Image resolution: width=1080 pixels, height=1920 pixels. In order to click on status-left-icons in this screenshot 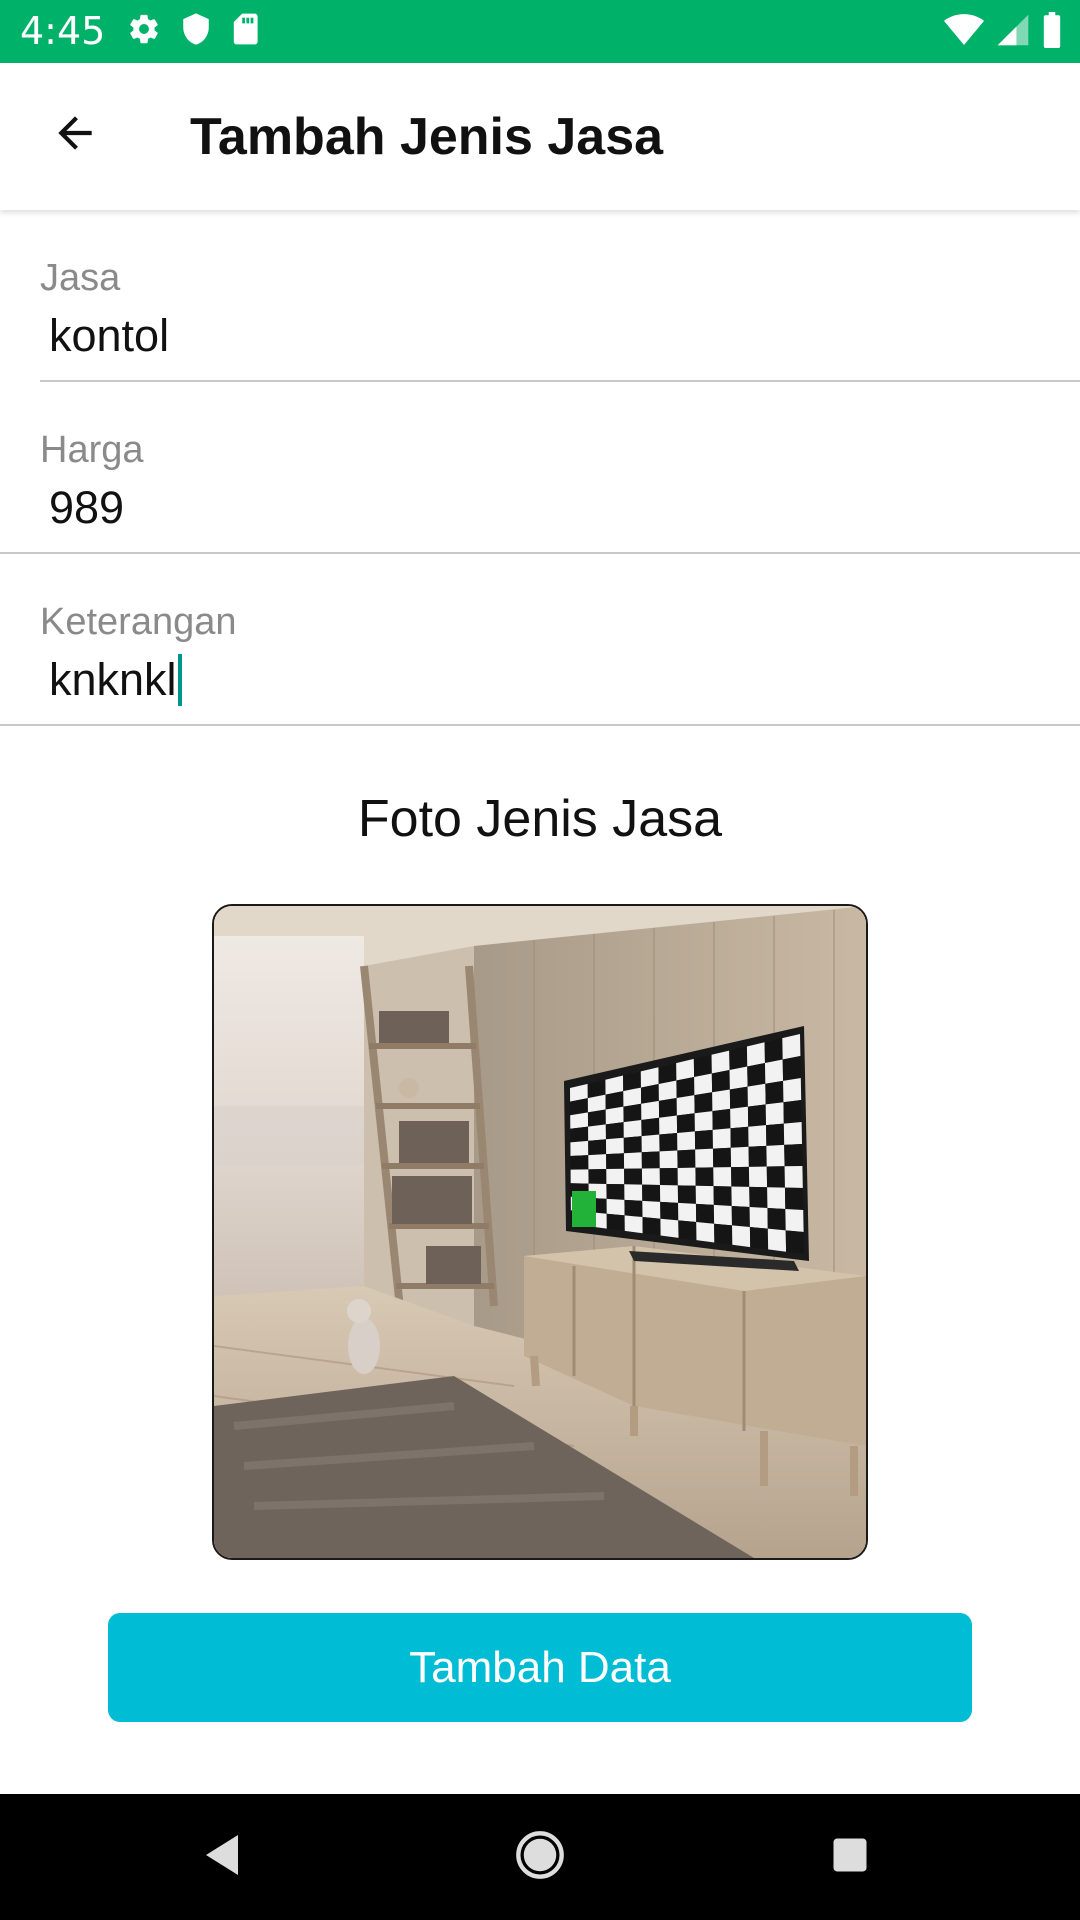, I will do `click(193, 29)`.